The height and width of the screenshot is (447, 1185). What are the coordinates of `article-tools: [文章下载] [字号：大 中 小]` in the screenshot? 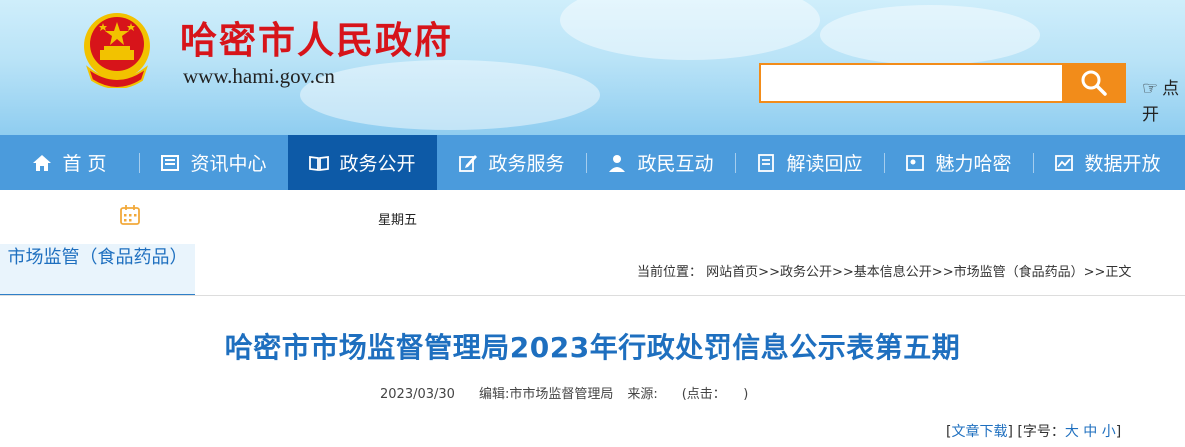 It's located at (1034, 432).